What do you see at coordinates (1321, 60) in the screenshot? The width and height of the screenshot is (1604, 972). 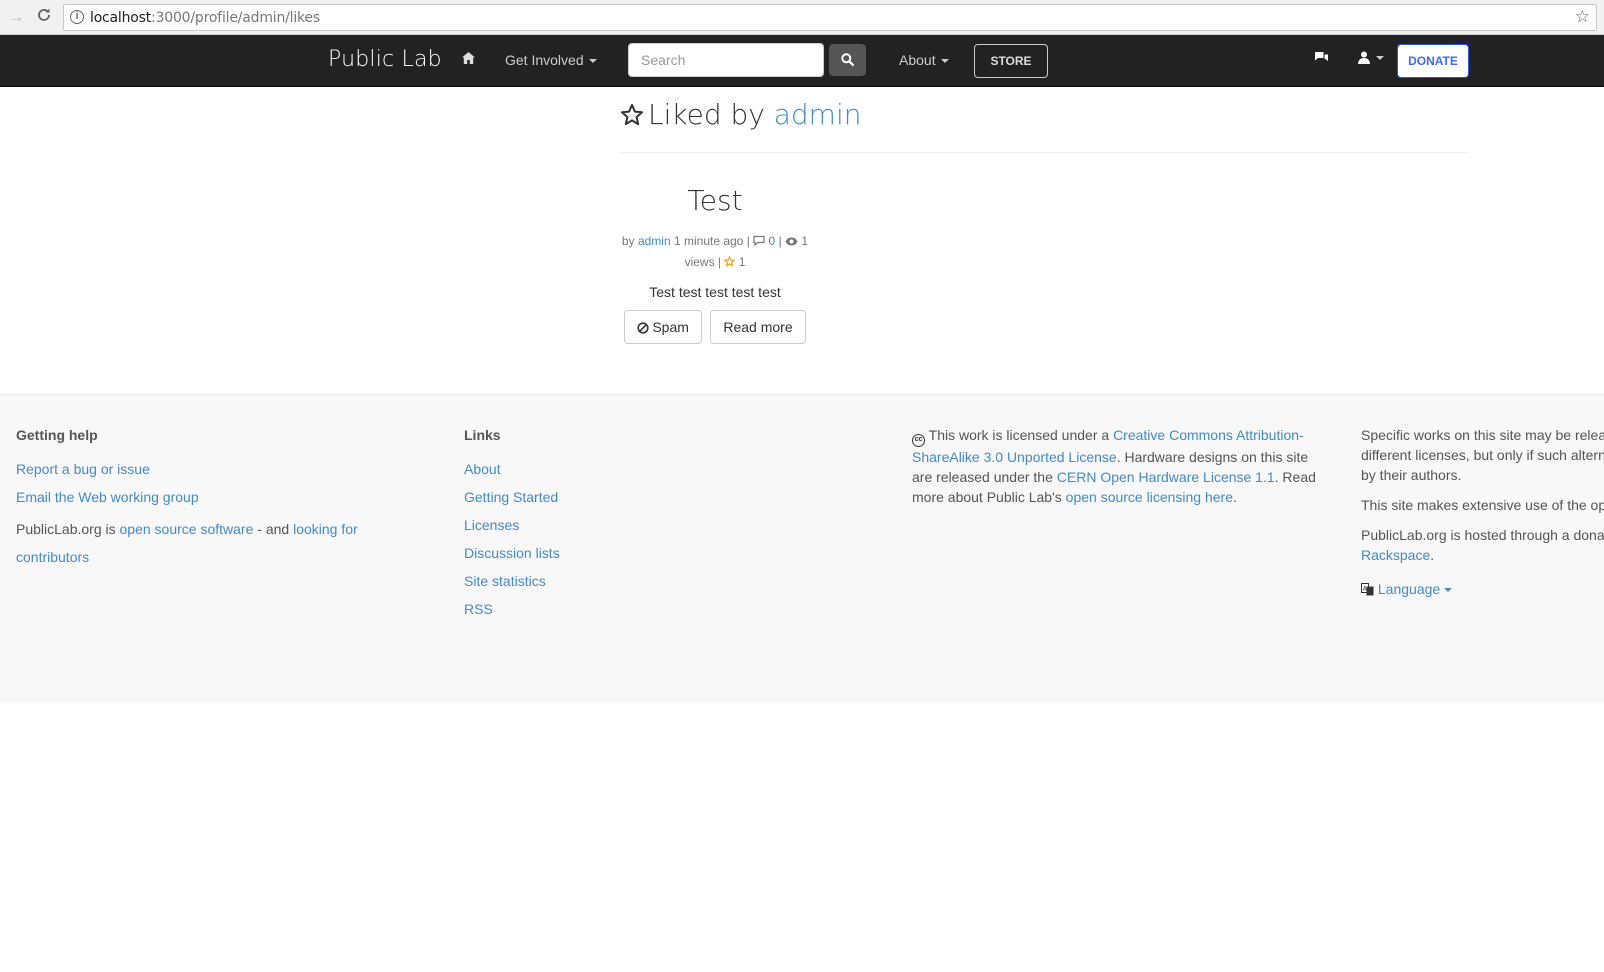 I see `chat-icon` at bounding box center [1321, 60].